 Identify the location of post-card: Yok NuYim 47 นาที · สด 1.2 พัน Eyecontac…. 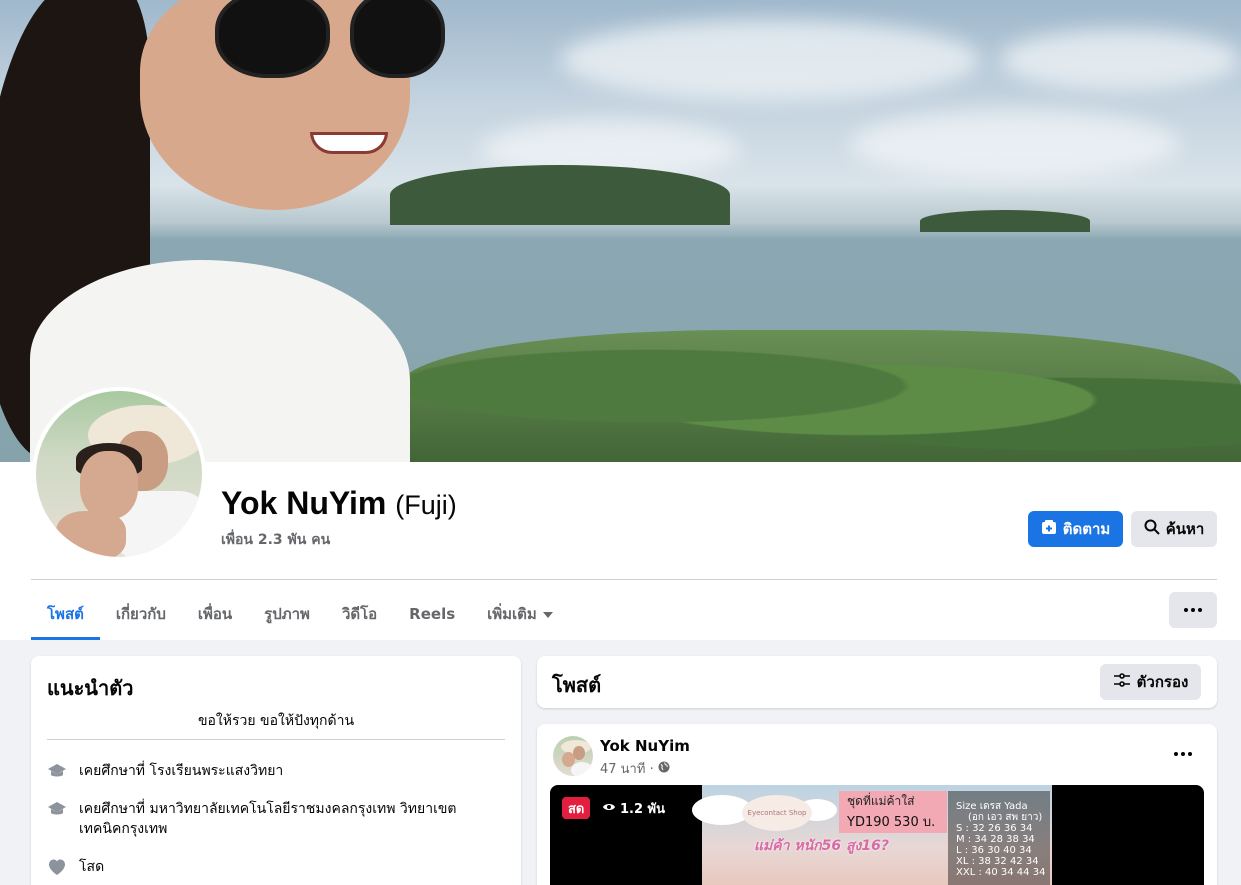
(877, 804).